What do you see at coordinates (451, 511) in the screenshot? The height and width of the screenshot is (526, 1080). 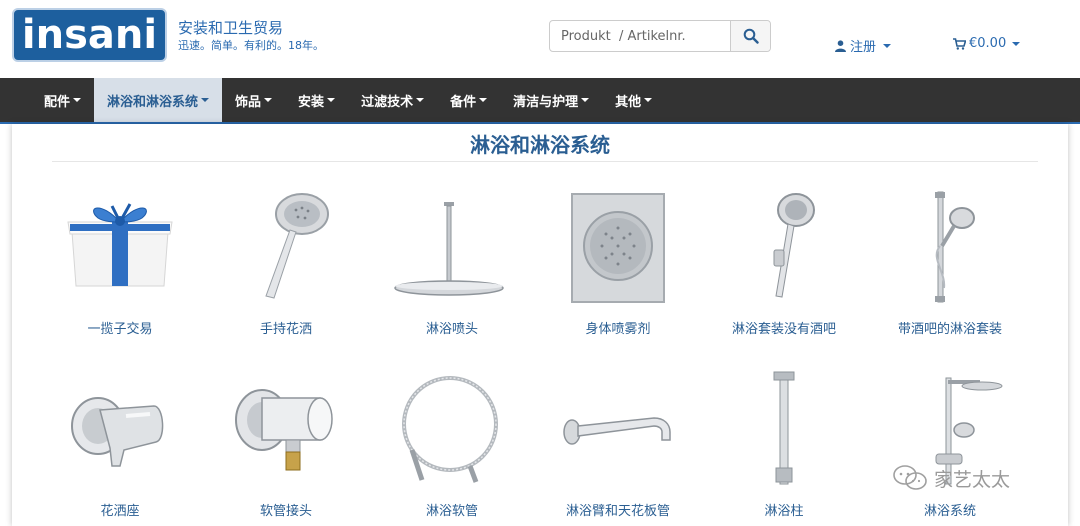 I see `category-label: 淋浴软管` at bounding box center [451, 511].